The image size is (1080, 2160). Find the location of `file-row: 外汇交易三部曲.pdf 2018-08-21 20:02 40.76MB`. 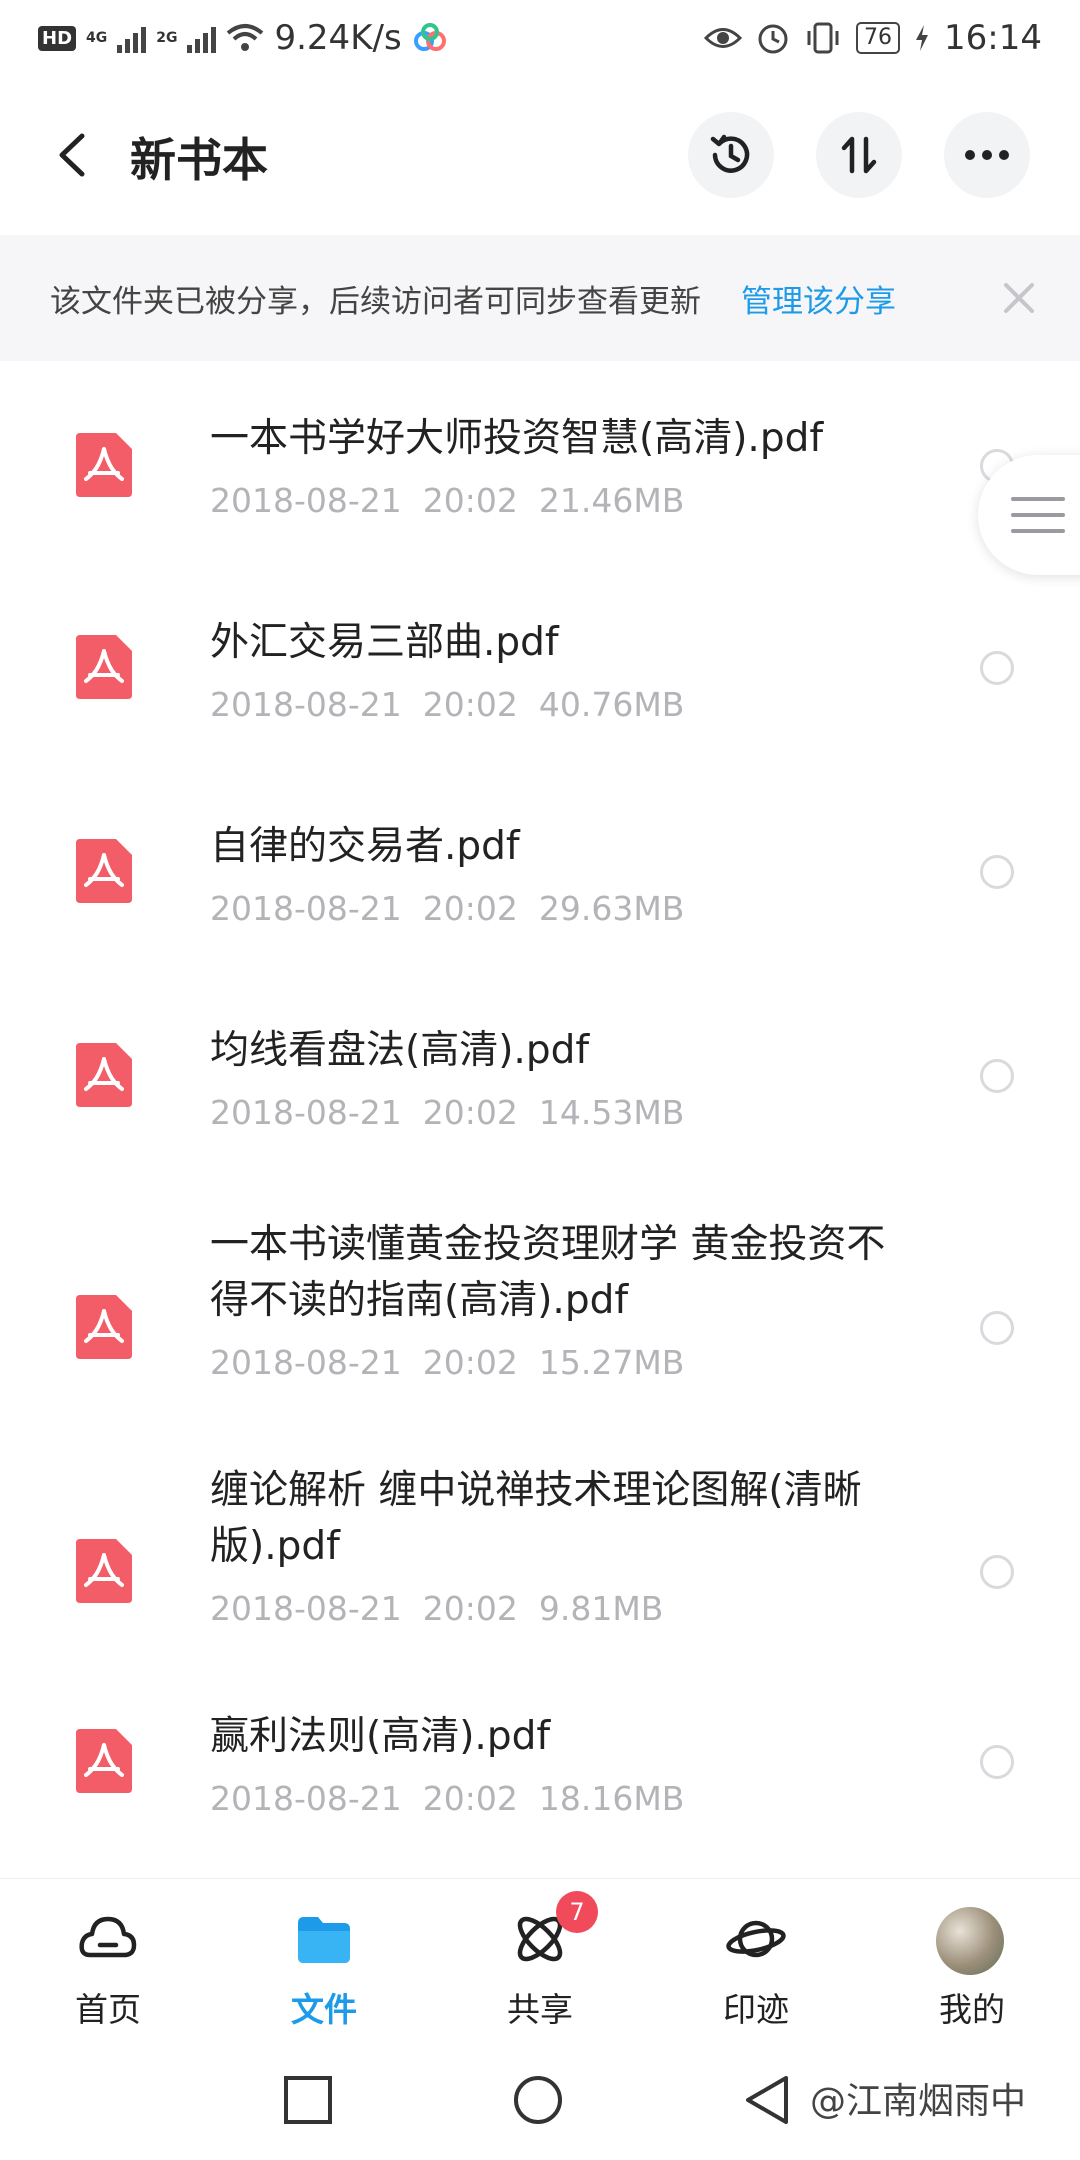

file-row: 外汇交易三部曲.pdf 2018-08-21 20:02 40.76MB is located at coordinates (540, 667).